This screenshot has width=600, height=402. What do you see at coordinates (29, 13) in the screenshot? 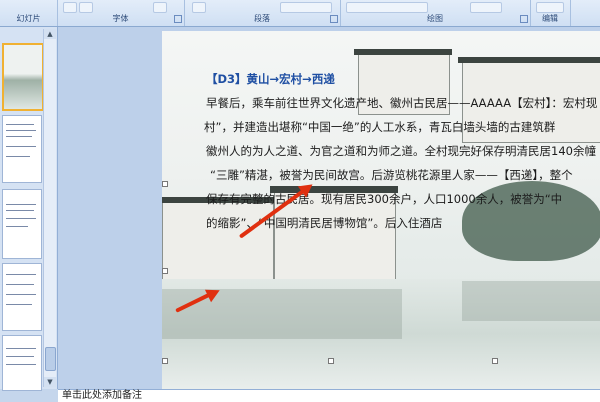
I see `ribbon-group-slides: 幻灯片` at bounding box center [29, 13].